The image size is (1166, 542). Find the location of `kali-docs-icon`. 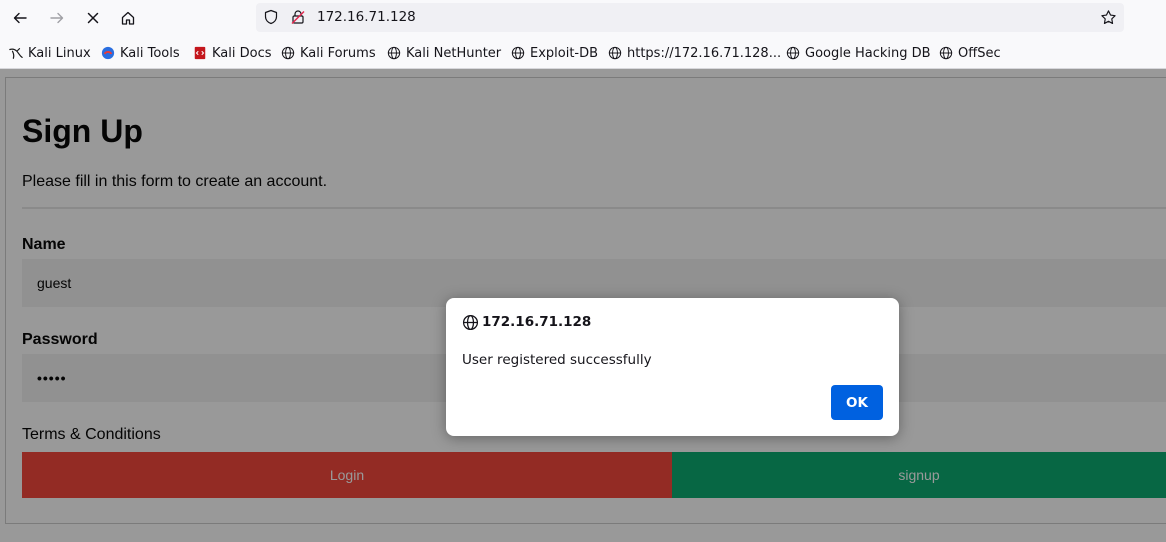

kali-docs-icon is located at coordinates (200, 53).